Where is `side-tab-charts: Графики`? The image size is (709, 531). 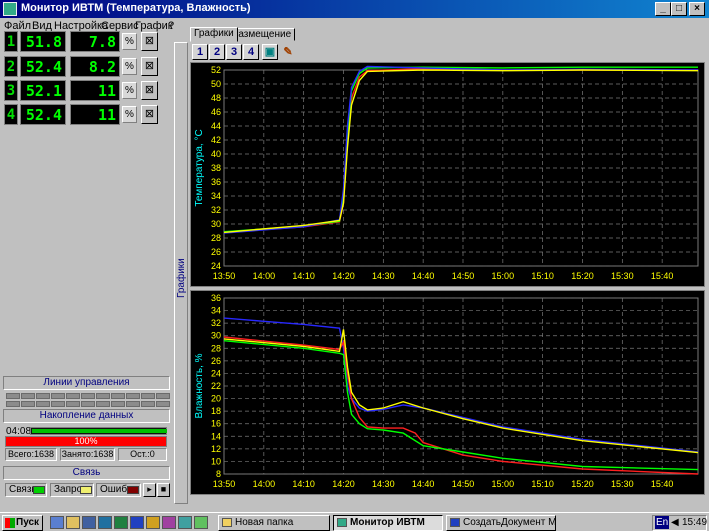 side-tab-charts: Графики is located at coordinates (181, 273).